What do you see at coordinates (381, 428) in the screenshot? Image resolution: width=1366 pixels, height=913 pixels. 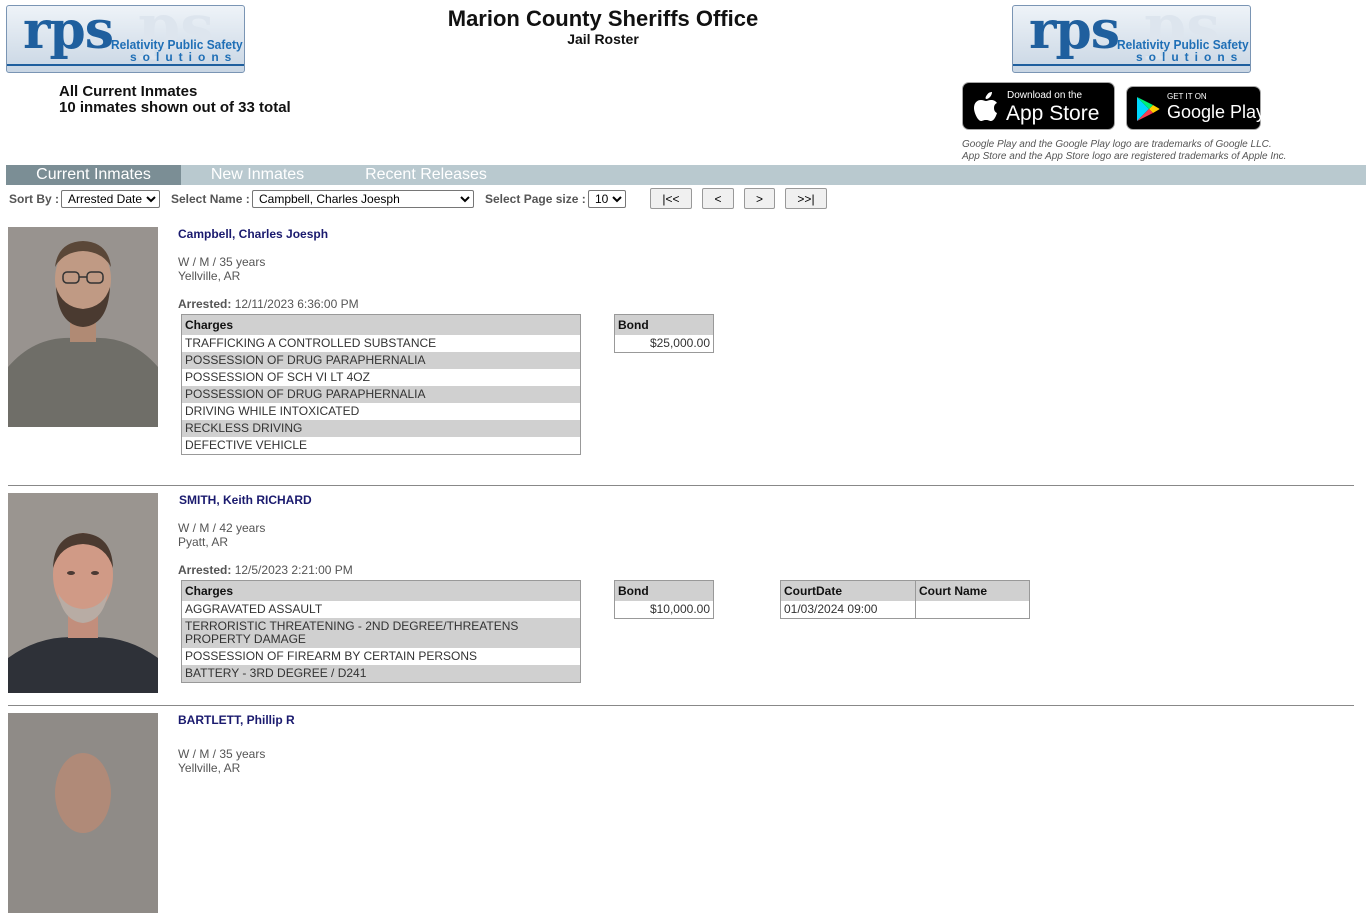 I see `charge-row: RECKLESS DRIVING` at bounding box center [381, 428].